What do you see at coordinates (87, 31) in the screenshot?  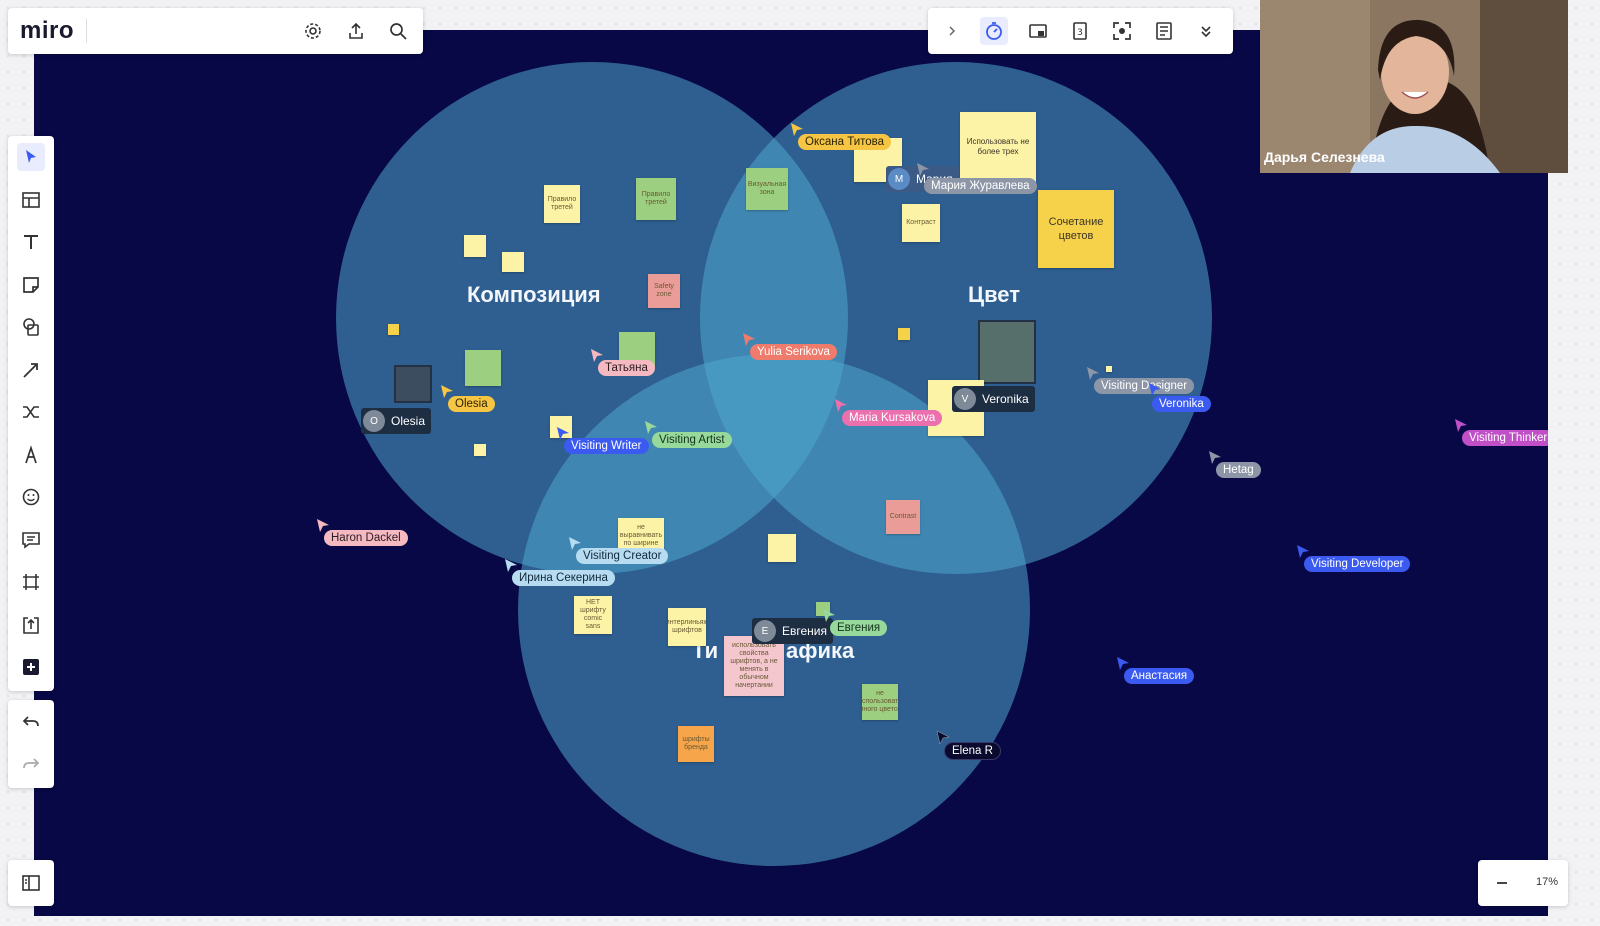 I see `divider` at bounding box center [87, 31].